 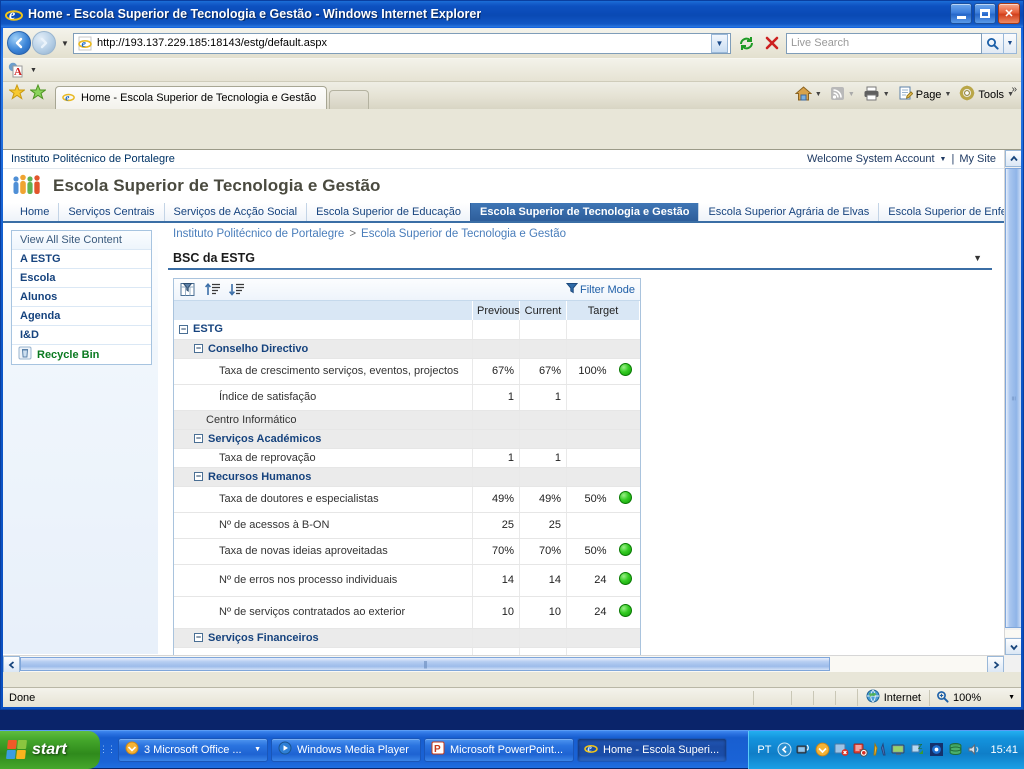 I want to click on history-dropdown-icon: ▼, so click(x=65, y=43).